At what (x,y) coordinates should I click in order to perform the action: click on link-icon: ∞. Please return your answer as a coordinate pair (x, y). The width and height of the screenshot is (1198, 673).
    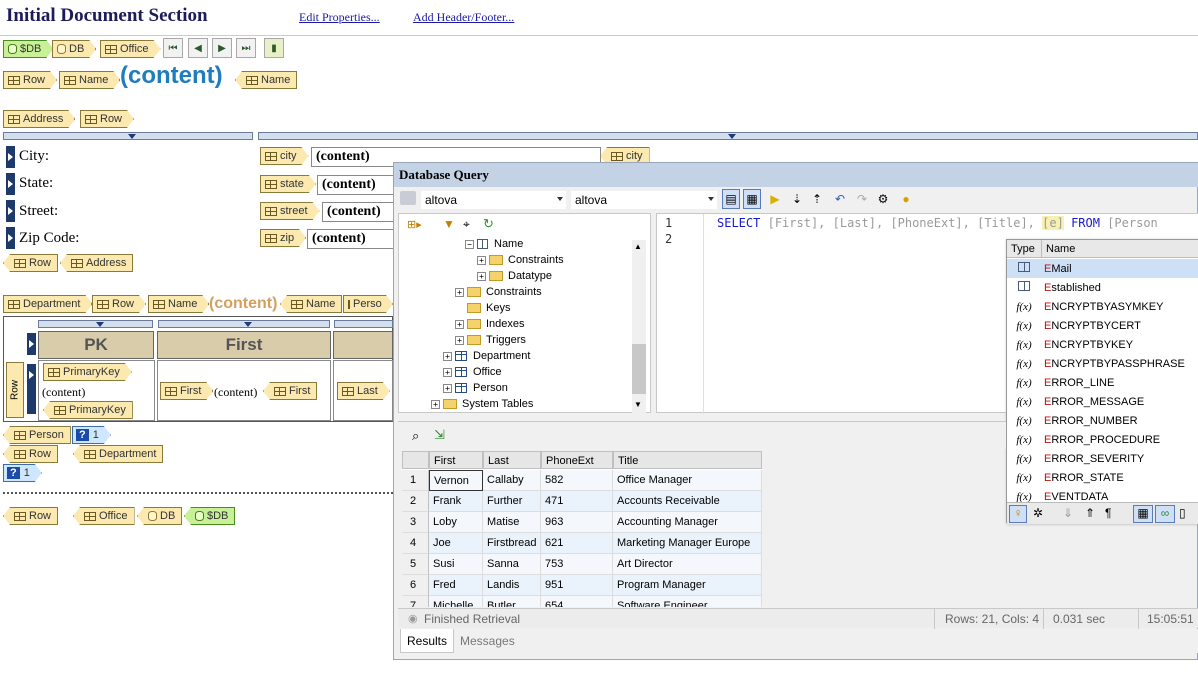
    Looking at the image, I should click on (1165, 514).